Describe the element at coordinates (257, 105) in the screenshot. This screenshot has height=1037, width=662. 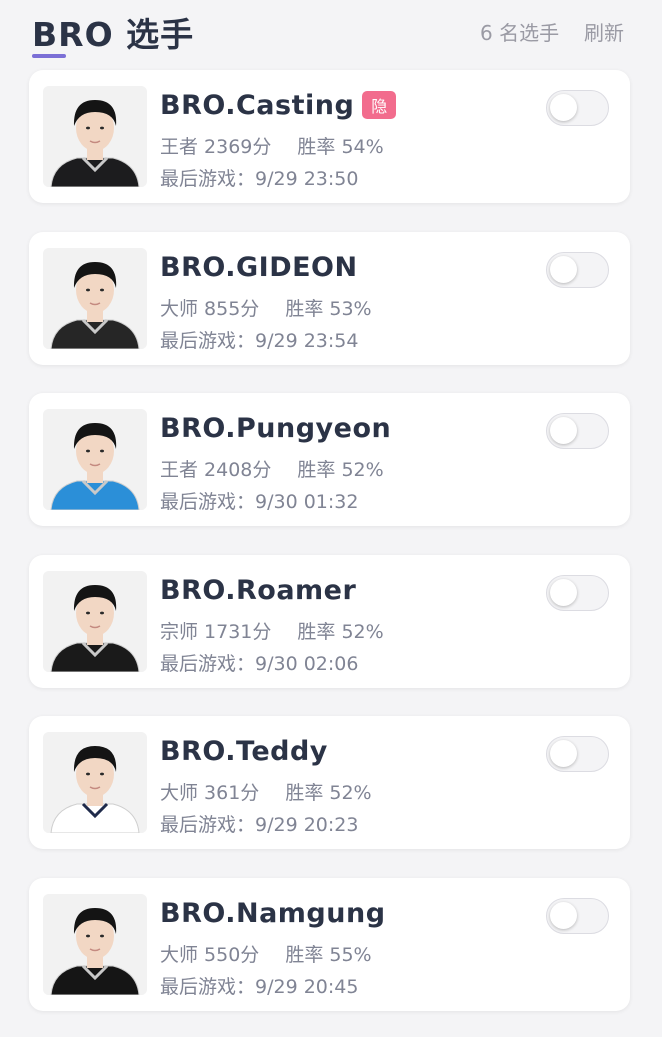
I see `player-name: BRO.Casting` at that location.